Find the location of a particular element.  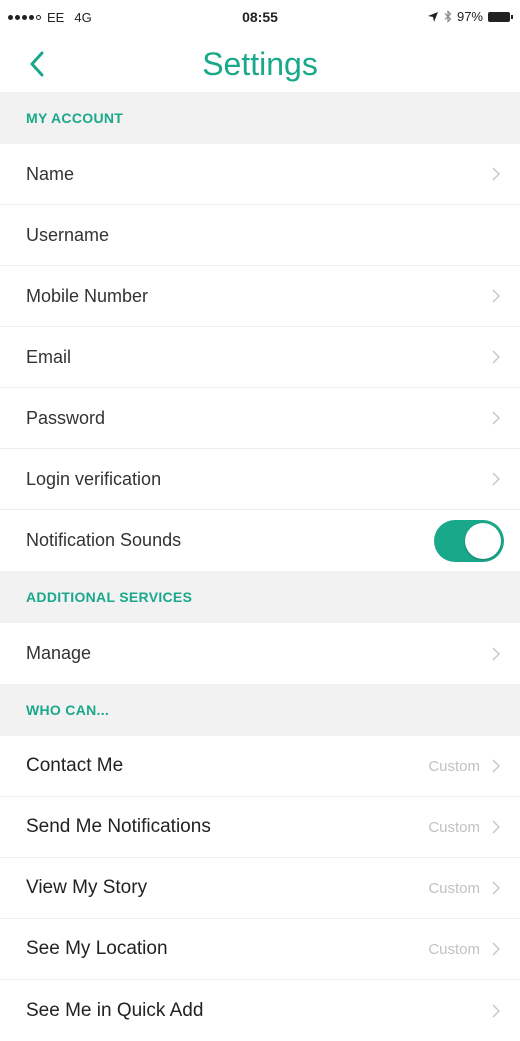

settings-row-email: Email is located at coordinates (260, 357).